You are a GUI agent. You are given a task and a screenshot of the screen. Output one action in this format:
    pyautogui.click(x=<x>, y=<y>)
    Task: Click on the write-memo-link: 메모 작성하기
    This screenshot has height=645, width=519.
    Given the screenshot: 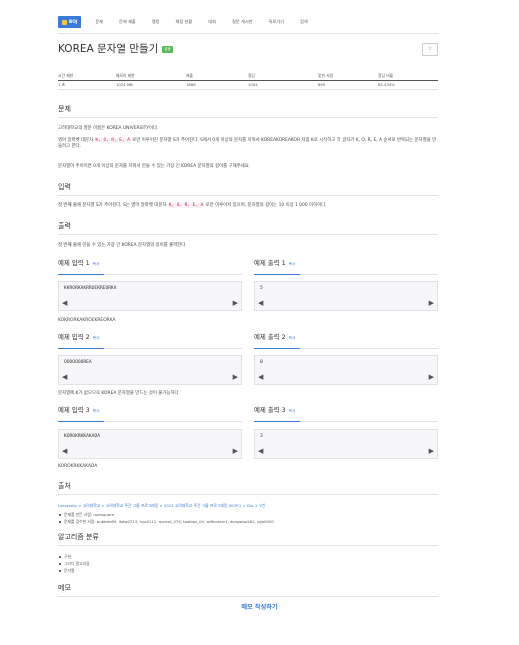 What is the action you would take?
    pyautogui.click(x=259, y=608)
    